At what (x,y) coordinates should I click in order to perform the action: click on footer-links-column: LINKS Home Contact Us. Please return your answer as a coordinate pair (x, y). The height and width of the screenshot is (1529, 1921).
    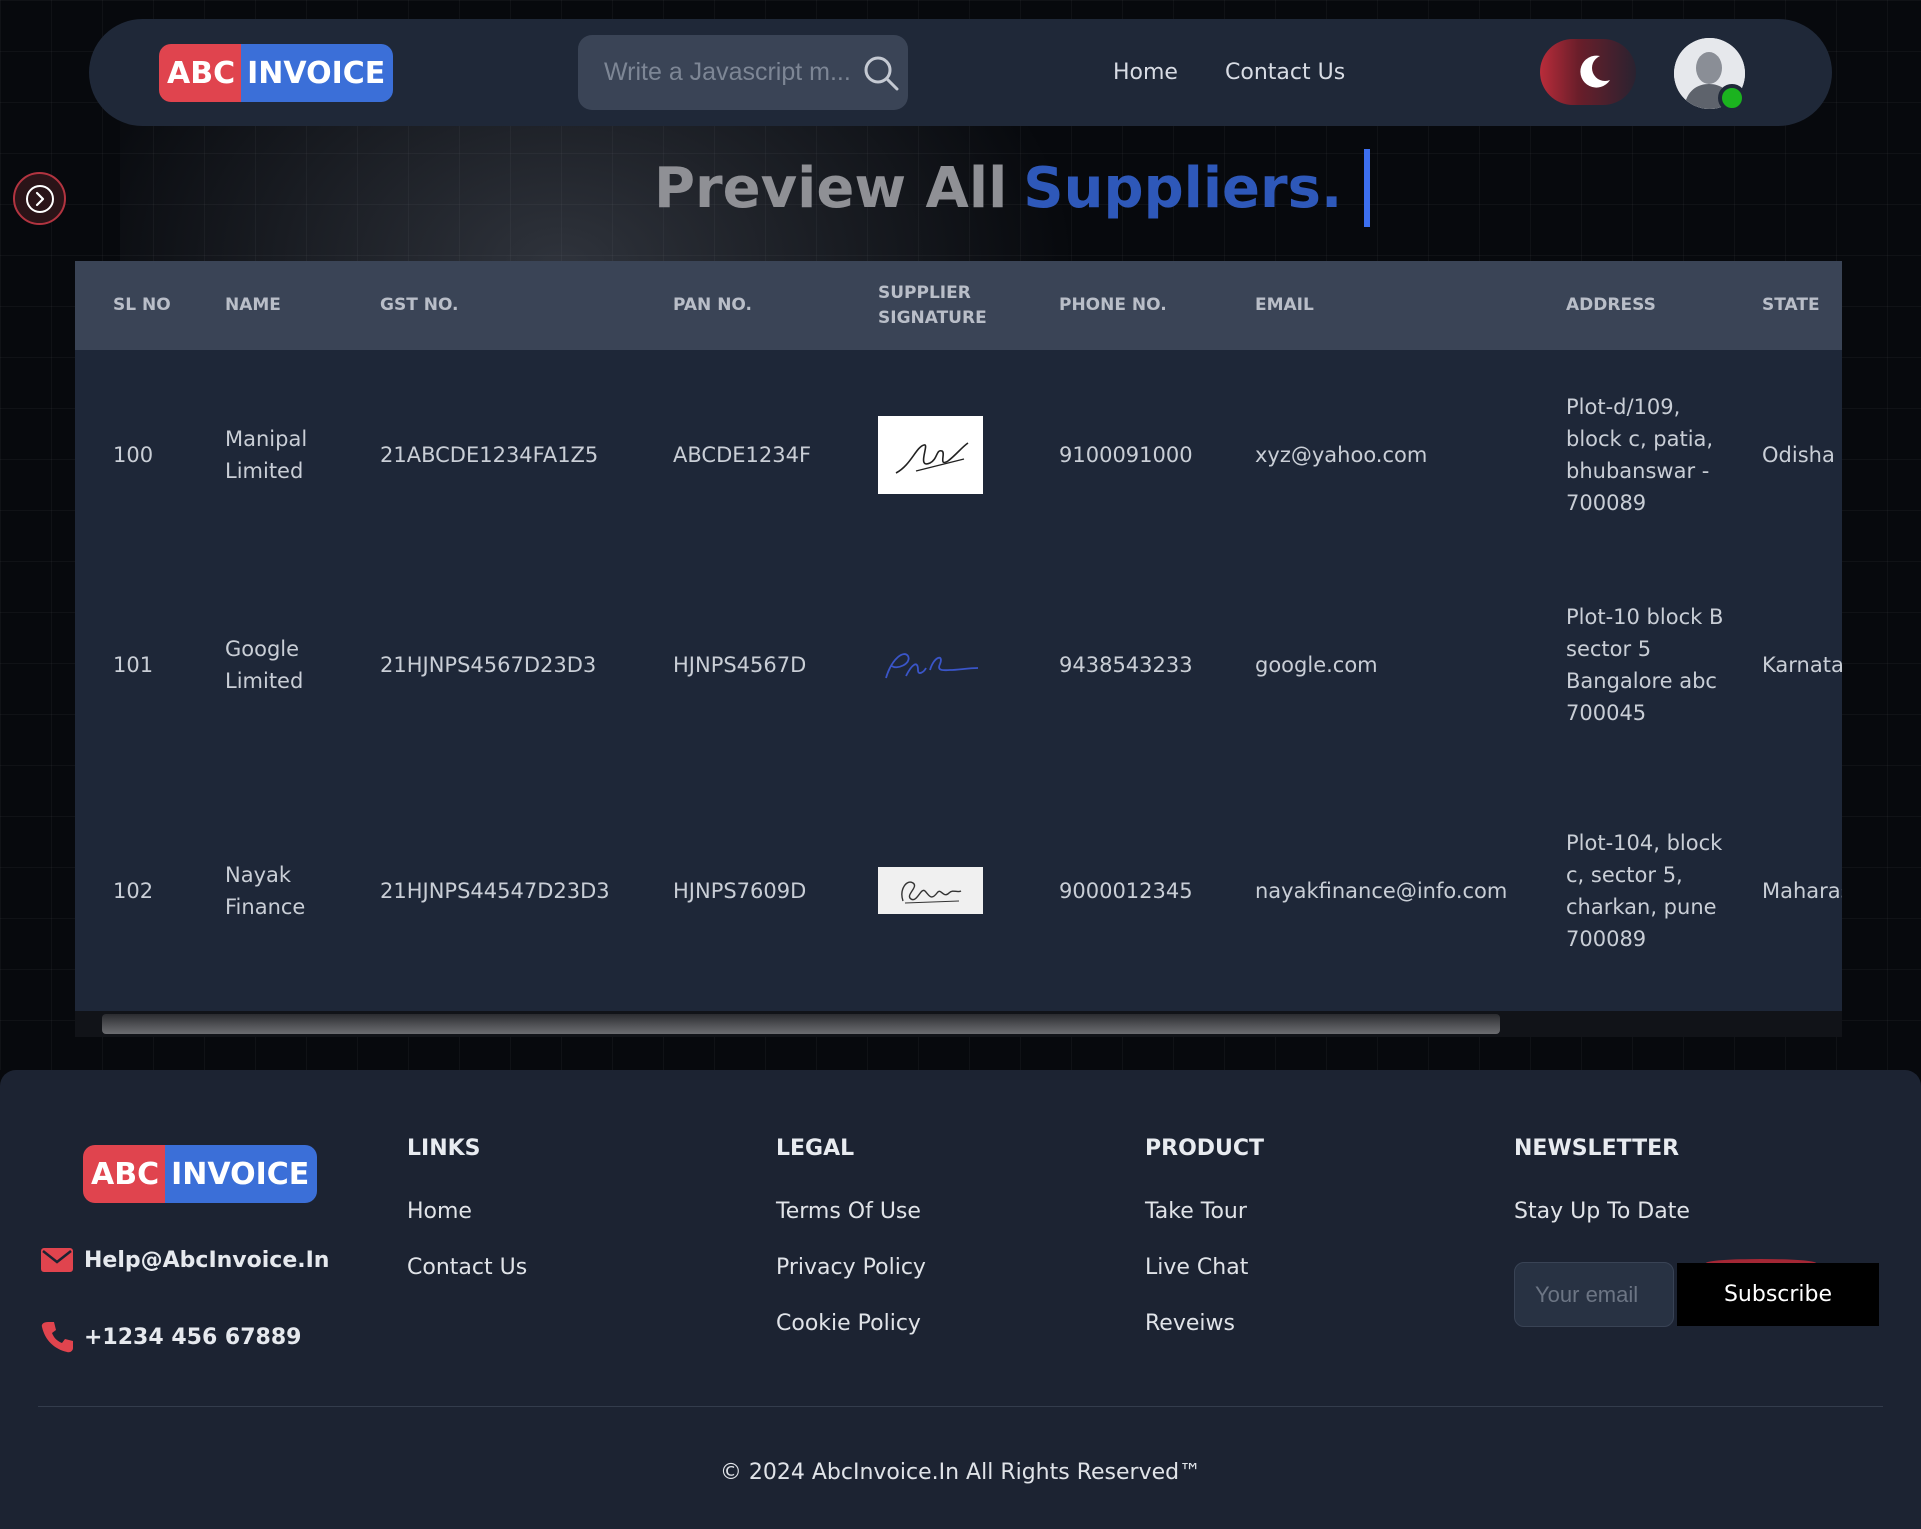
    Looking at the image, I should click on (467, 1223).